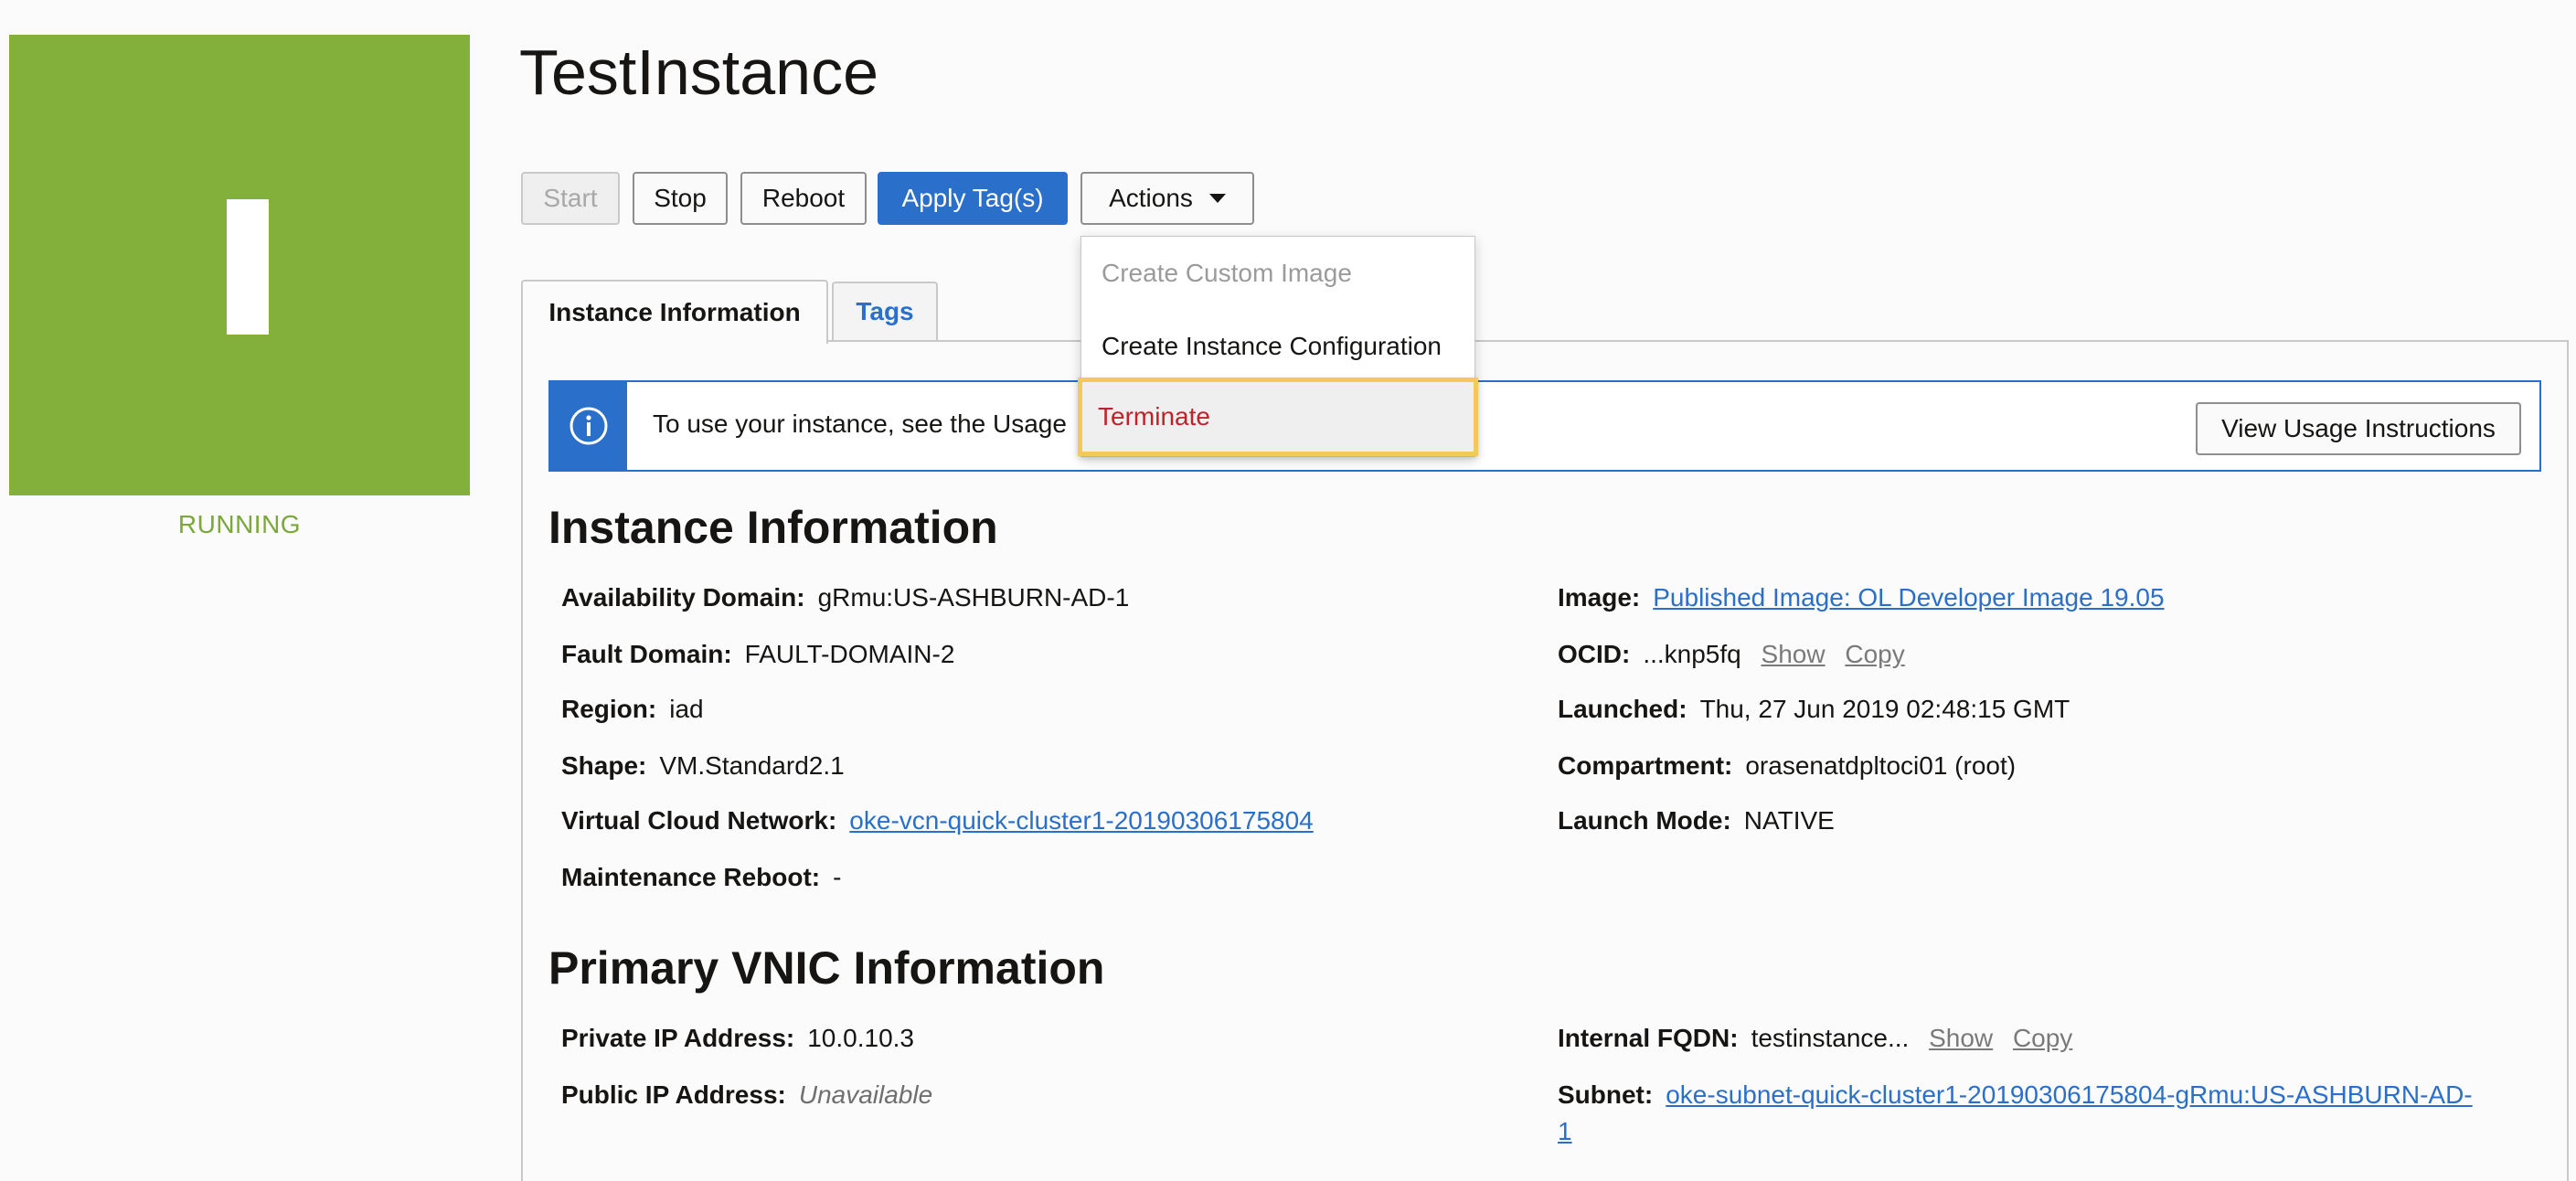  What do you see at coordinates (1961, 1038) in the screenshot?
I see `fqdn-show-link: Show` at bounding box center [1961, 1038].